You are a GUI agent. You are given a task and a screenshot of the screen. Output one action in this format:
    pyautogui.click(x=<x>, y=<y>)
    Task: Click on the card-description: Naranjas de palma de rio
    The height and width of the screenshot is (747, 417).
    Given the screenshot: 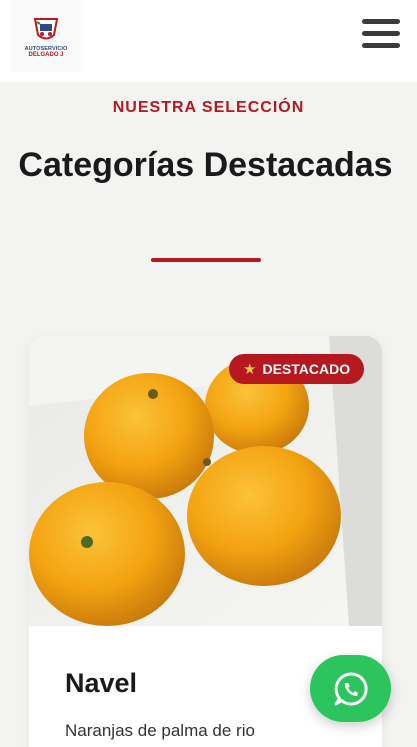 What is the action you would take?
    pyautogui.click(x=160, y=730)
    